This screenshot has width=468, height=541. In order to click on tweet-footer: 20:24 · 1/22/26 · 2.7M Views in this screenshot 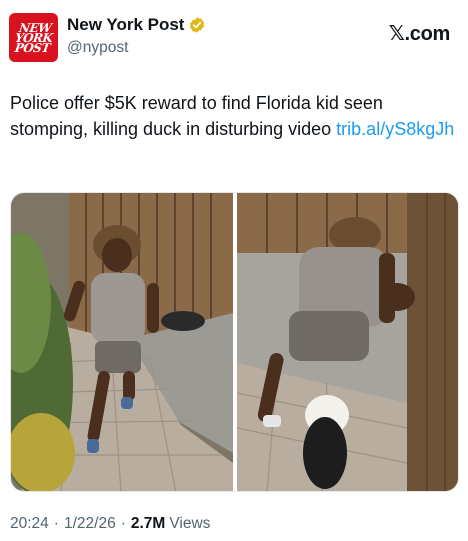, I will do `click(110, 524)`.